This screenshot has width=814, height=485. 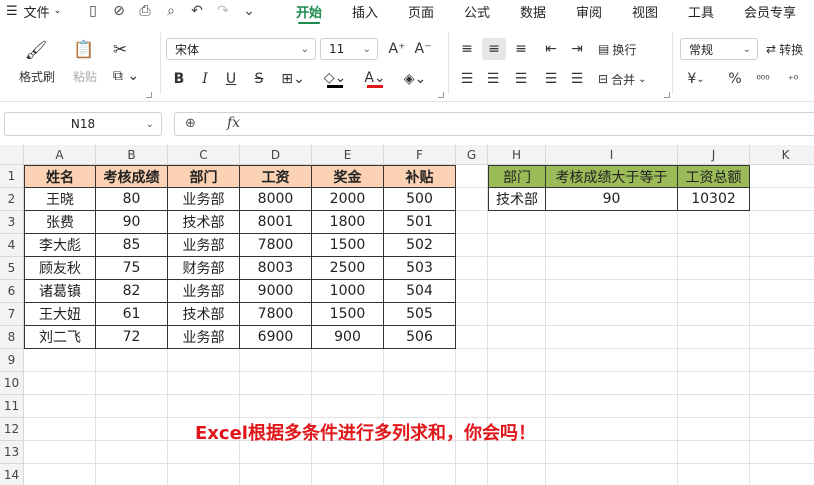 I want to click on tab-review: 审阅, so click(x=589, y=11).